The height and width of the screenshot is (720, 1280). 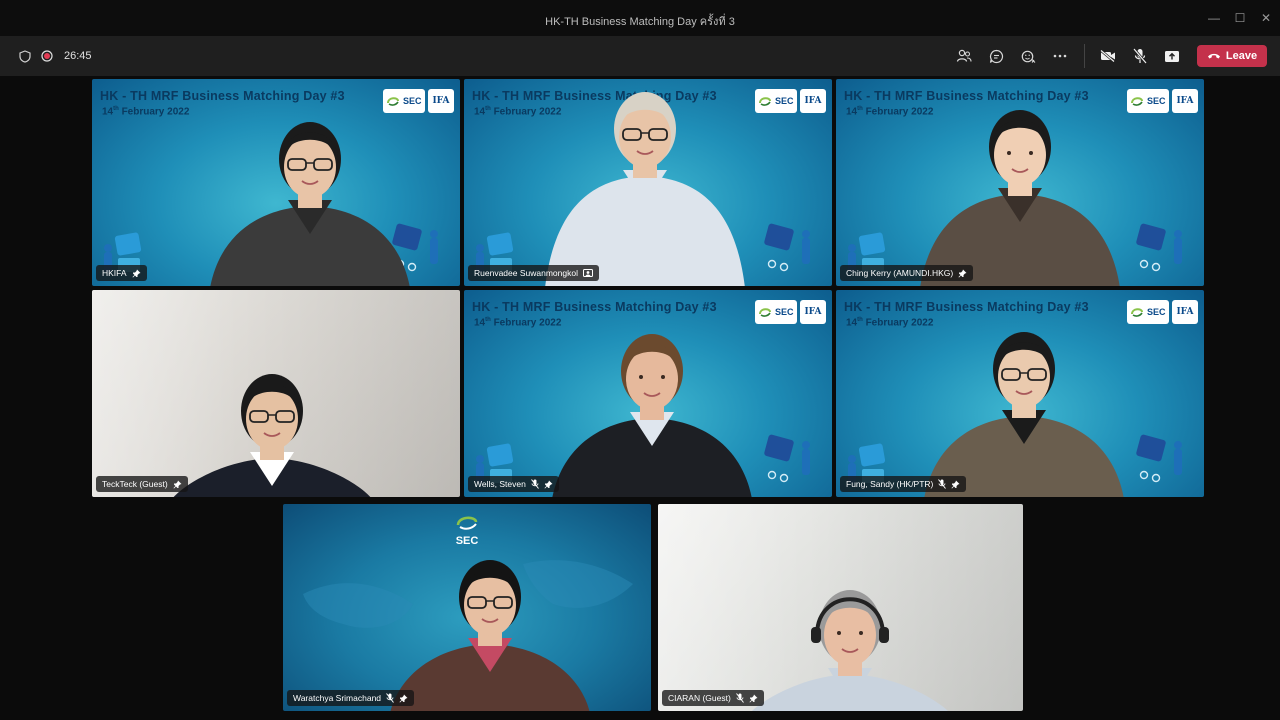 I want to click on minimize-button: —, so click(x=1214, y=18).